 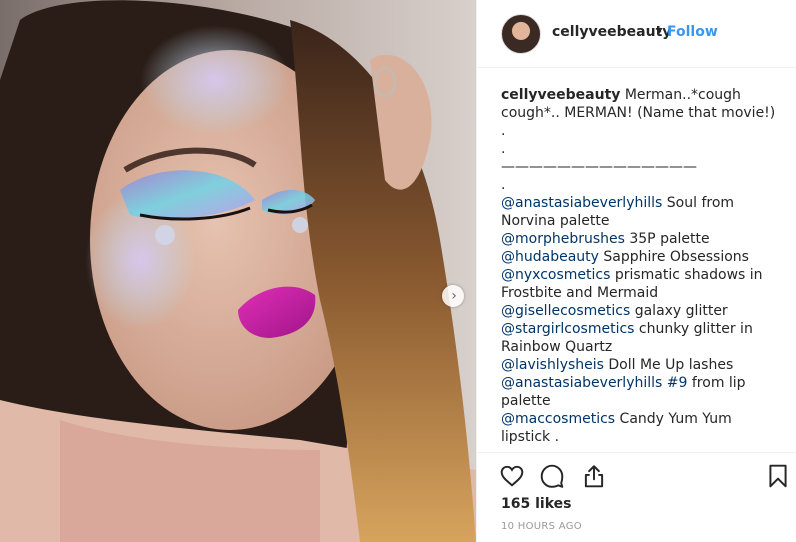 What do you see at coordinates (557, 347) in the screenshot?
I see `caption-text: Rainbow Quartz` at bounding box center [557, 347].